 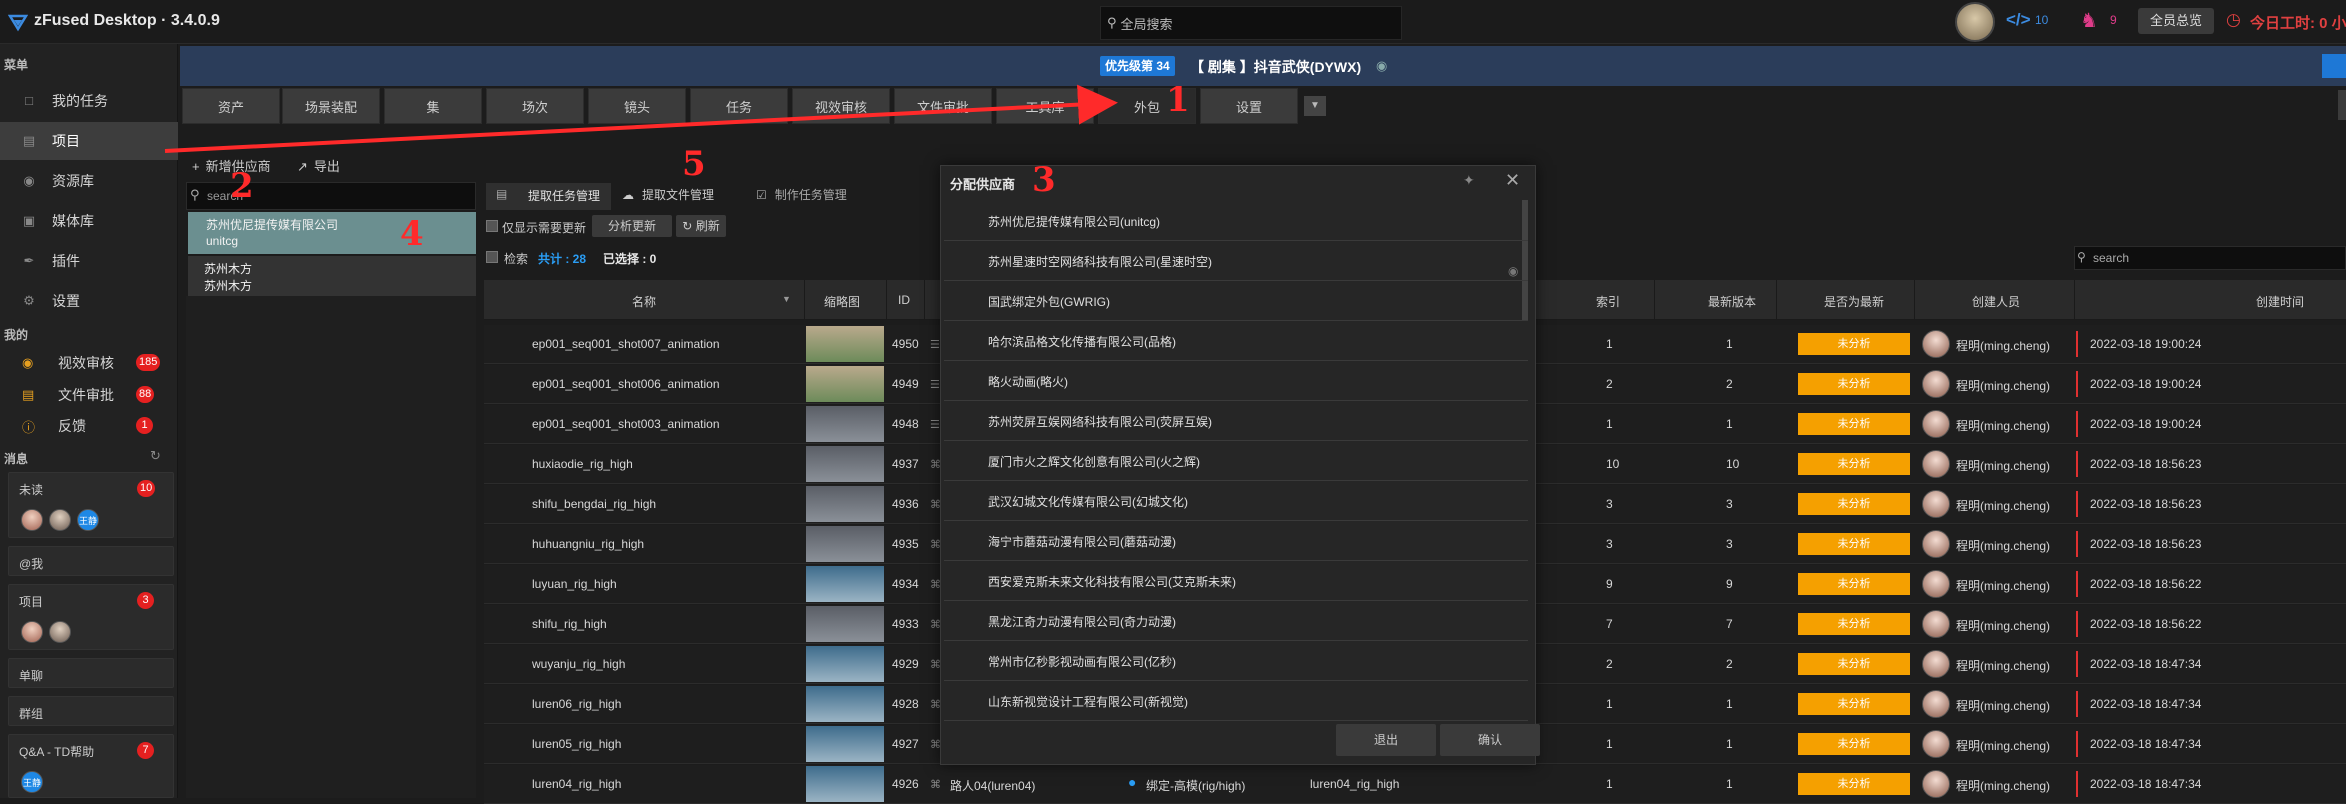 I want to click on annotation-1: 1, so click(x=1178, y=100).